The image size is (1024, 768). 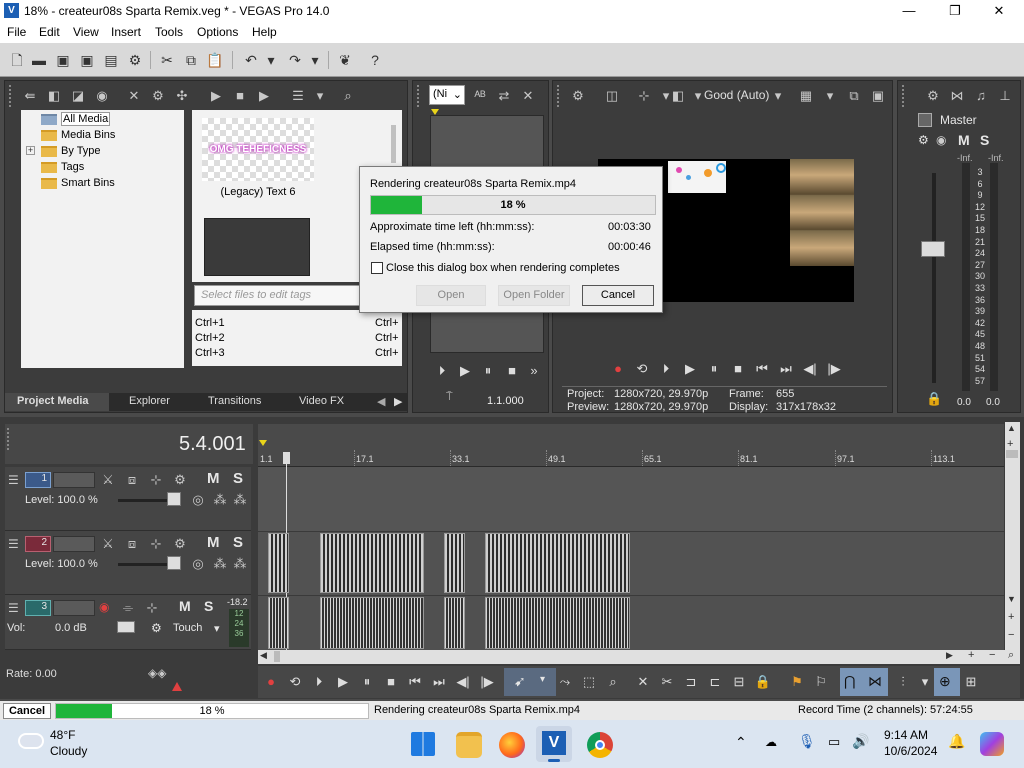 I want to click on ignore-grouping-icon: ⊞, so click(x=971, y=682).